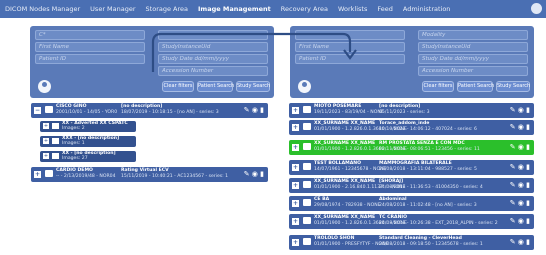 The width and height of the screenshot is (546, 255). What do you see at coordinates (427, 9) in the screenshot?
I see `nav-administration: Administration` at bounding box center [427, 9].